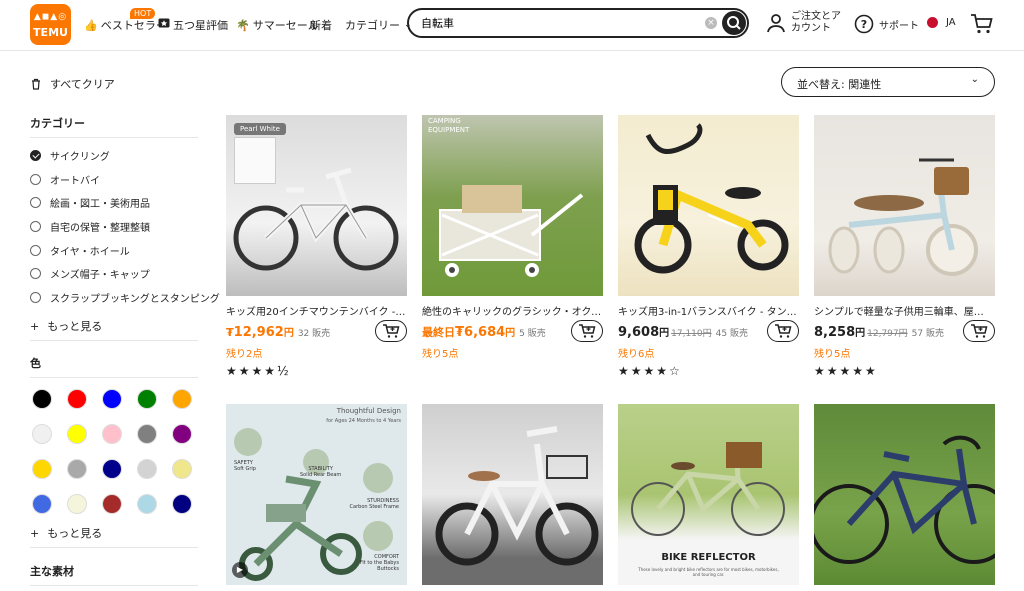  I want to click on nav-new: 新着, so click(321, 25).